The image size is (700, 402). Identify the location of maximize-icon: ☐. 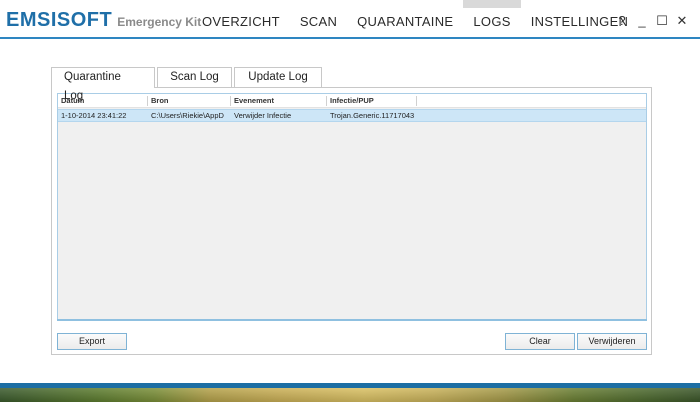
(662, 21).